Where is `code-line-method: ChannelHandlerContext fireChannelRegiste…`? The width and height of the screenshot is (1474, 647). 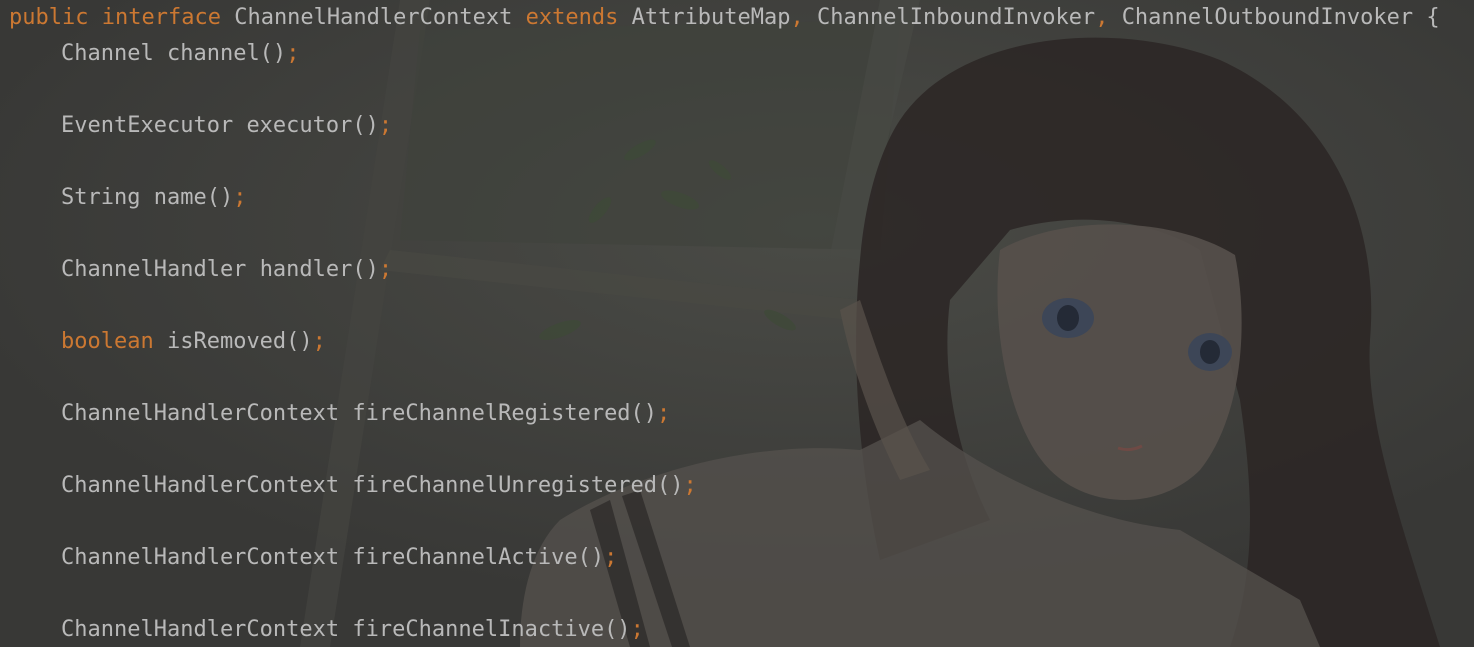 code-line-method: ChannelHandlerContext fireChannelRegiste… is located at coordinates (724, 414).